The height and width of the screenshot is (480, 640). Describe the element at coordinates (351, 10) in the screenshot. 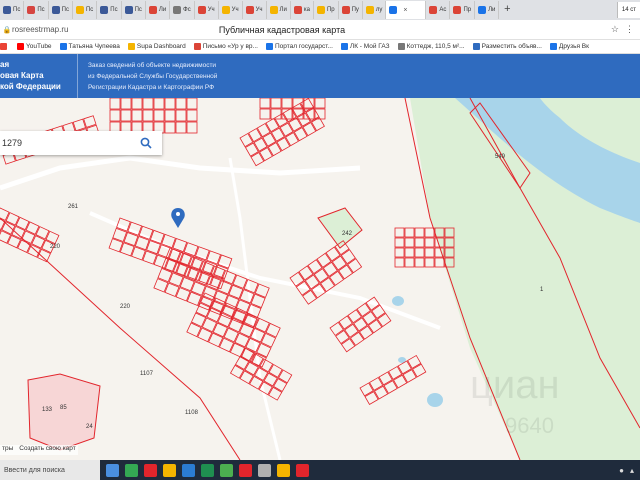

I see `browser-tab: Пу` at that location.